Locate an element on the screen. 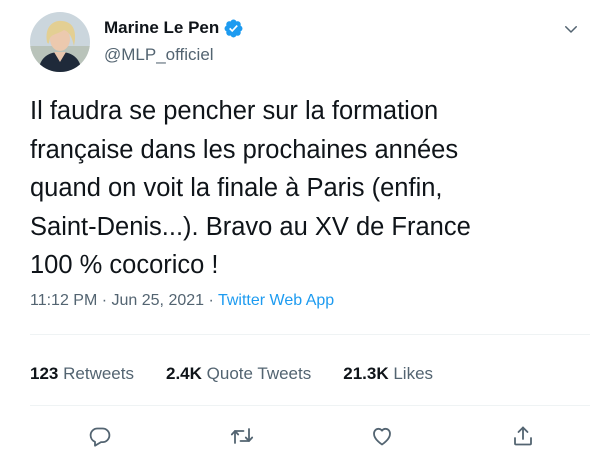 The image size is (600, 467). likes-count: 21.3K is located at coordinates (366, 373).